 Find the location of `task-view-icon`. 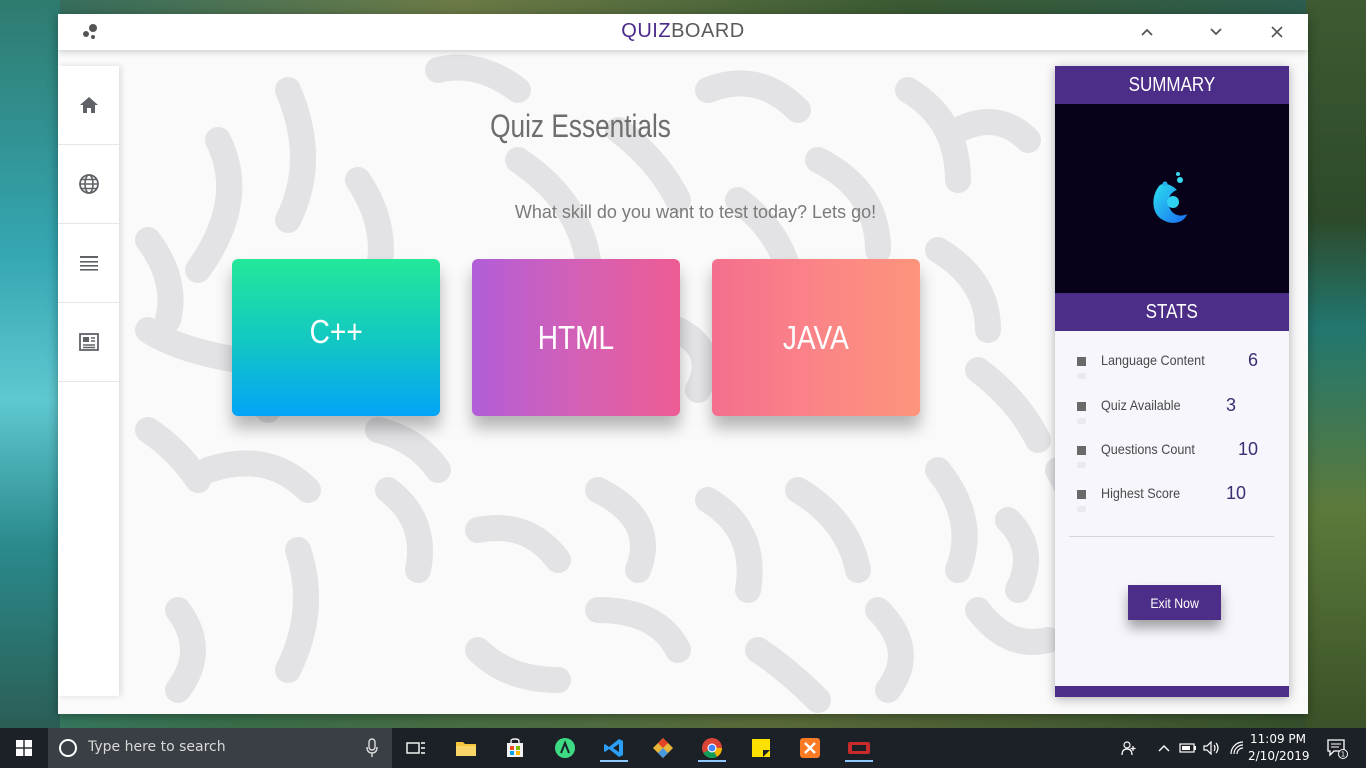

task-view-icon is located at coordinates (416, 748).